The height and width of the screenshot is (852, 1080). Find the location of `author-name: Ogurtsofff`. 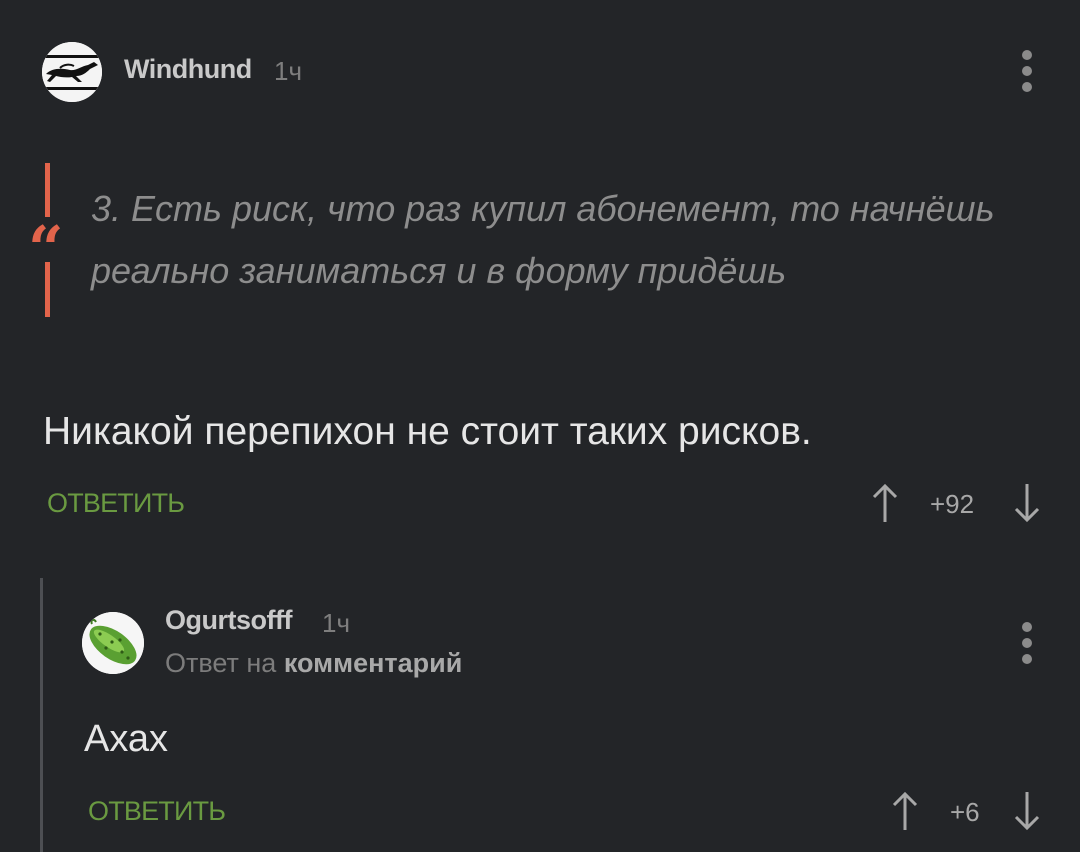

author-name: Ogurtsofff is located at coordinates (228, 620).